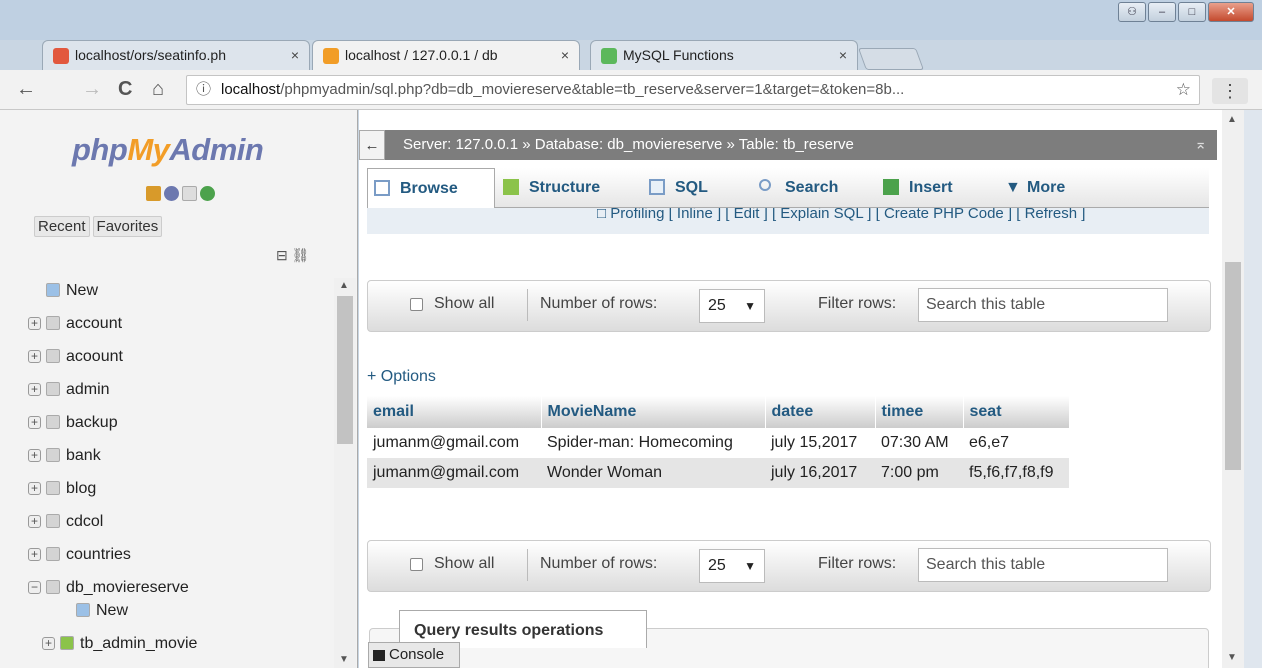 Image resolution: width=1262 pixels, height=668 pixels. Describe the element at coordinates (1016, 412) in the screenshot. I see `column-header: seat` at that location.